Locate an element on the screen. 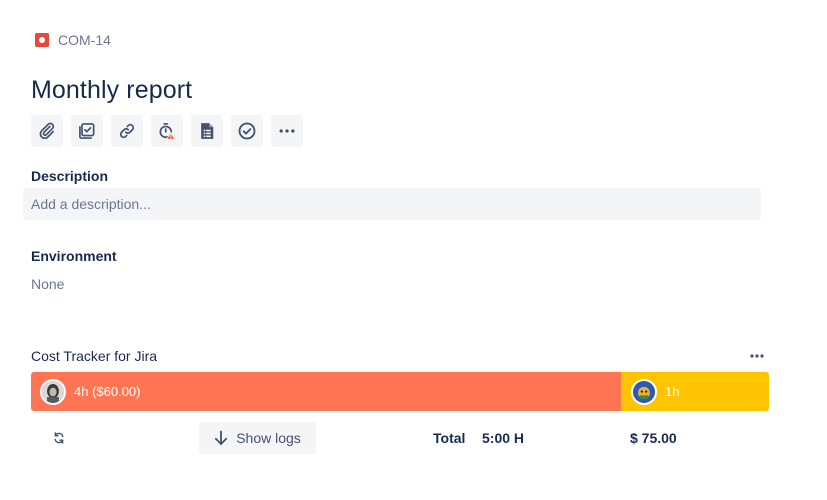 Image resolution: width=827 pixels, height=500 pixels. create-subtask-button is located at coordinates (87, 131).